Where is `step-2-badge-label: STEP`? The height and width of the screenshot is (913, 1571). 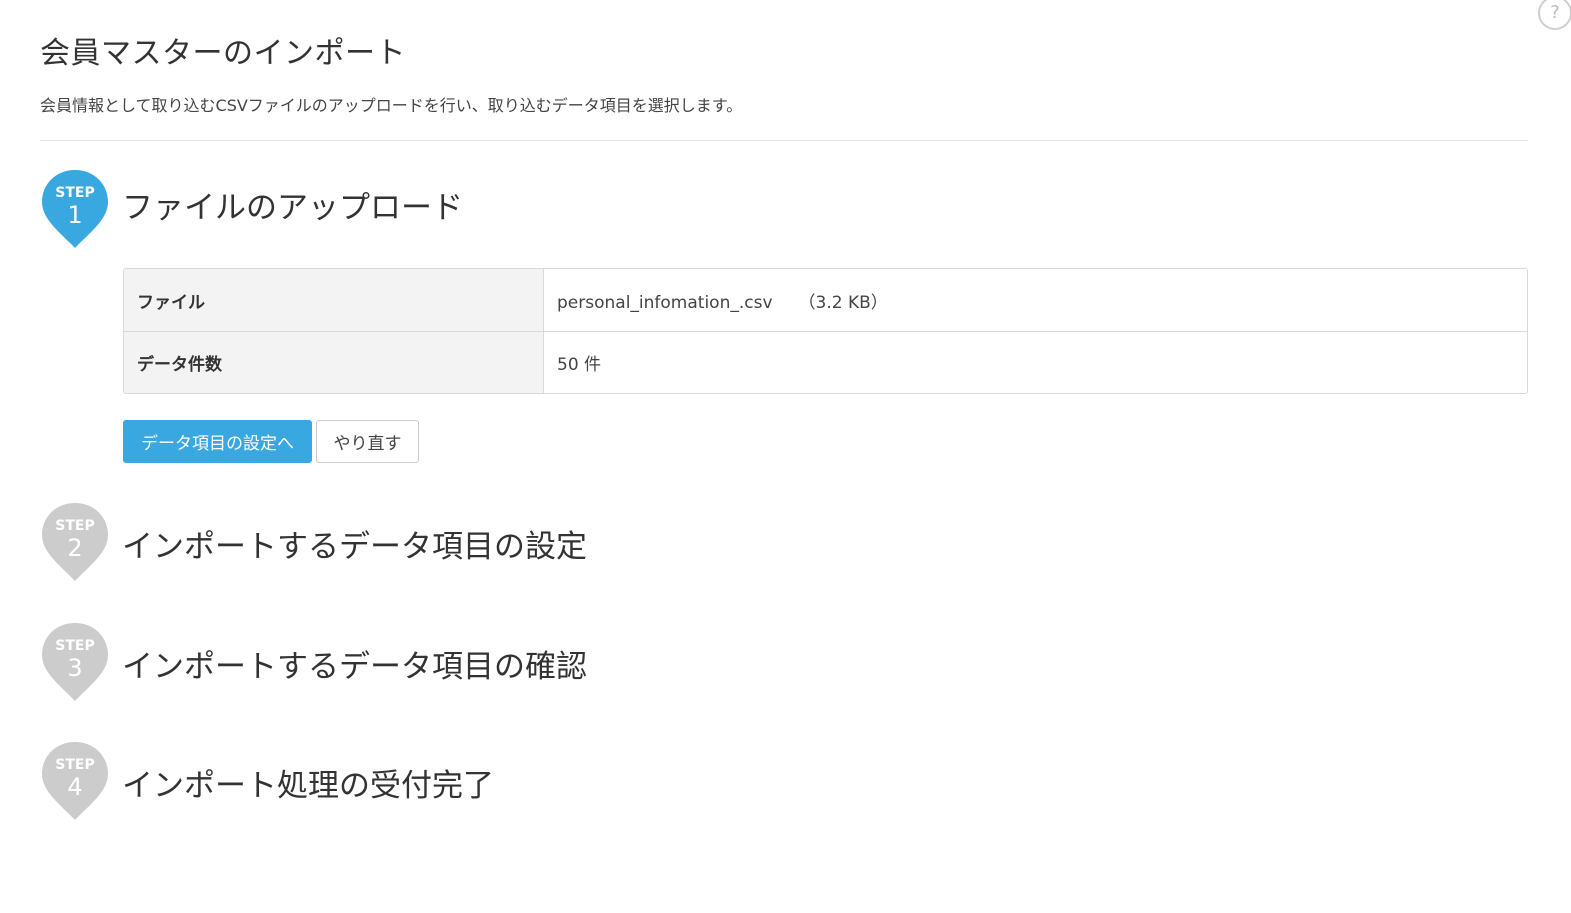 step-2-badge-label: STEP is located at coordinates (74, 526).